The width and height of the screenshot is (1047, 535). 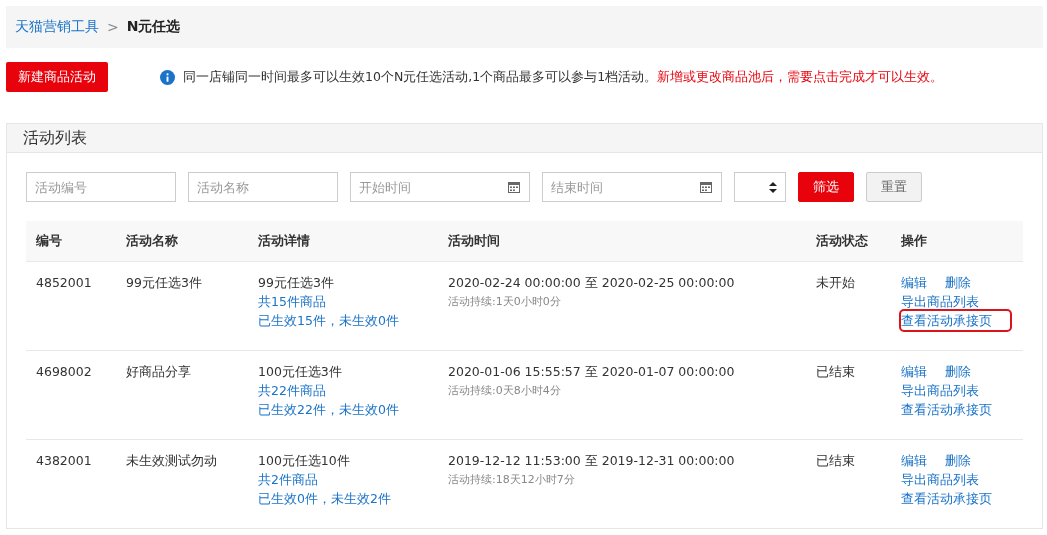 I want to click on select-field, so click(x=760, y=187).